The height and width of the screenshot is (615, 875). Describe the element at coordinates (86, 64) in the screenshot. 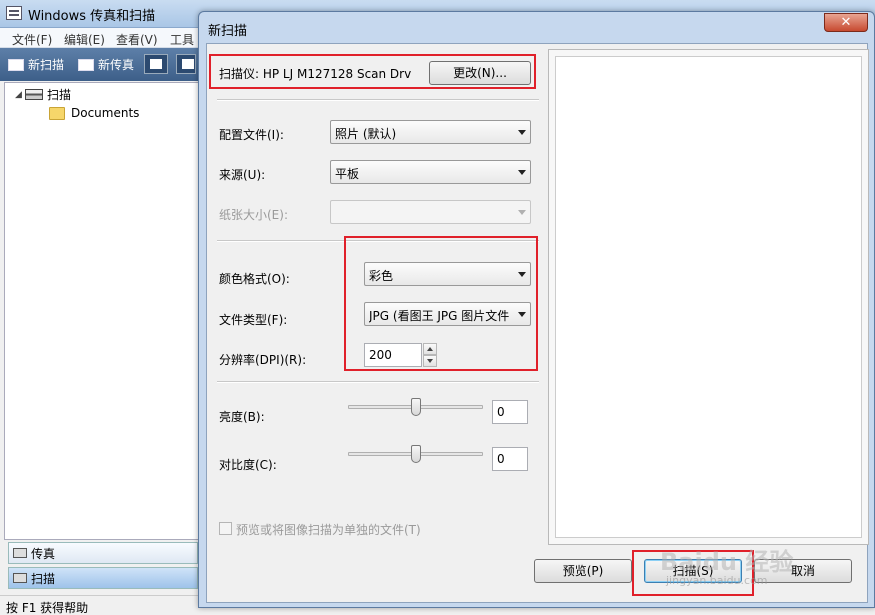

I see `new-document-icon` at that location.